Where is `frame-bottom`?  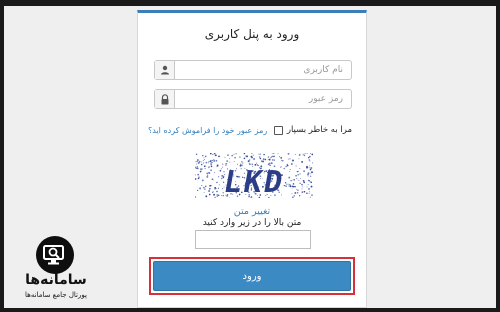 frame-bottom is located at coordinates (250, 310).